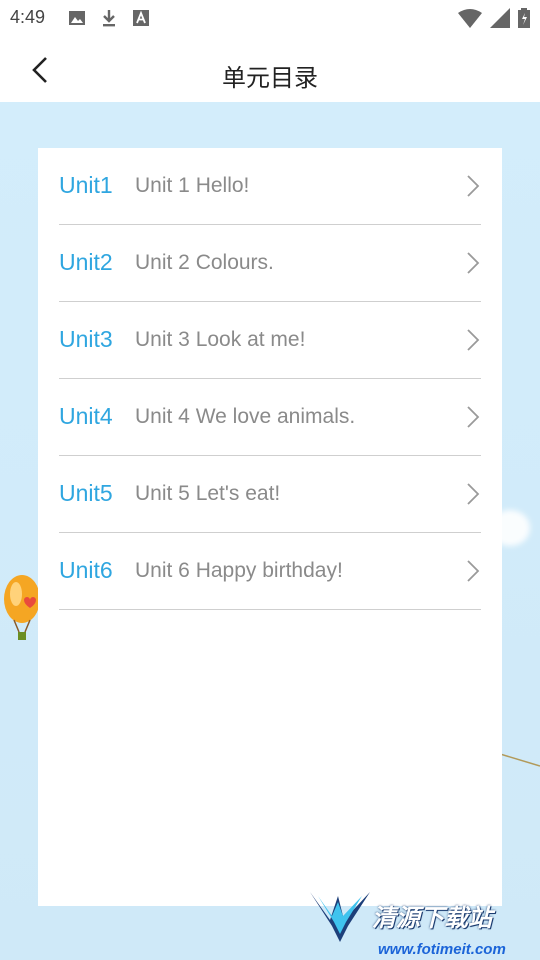  Describe the element at coordinates (245, 416) in the screenshot. I see `unit-title: Unit 4 We love animals.` at that location.